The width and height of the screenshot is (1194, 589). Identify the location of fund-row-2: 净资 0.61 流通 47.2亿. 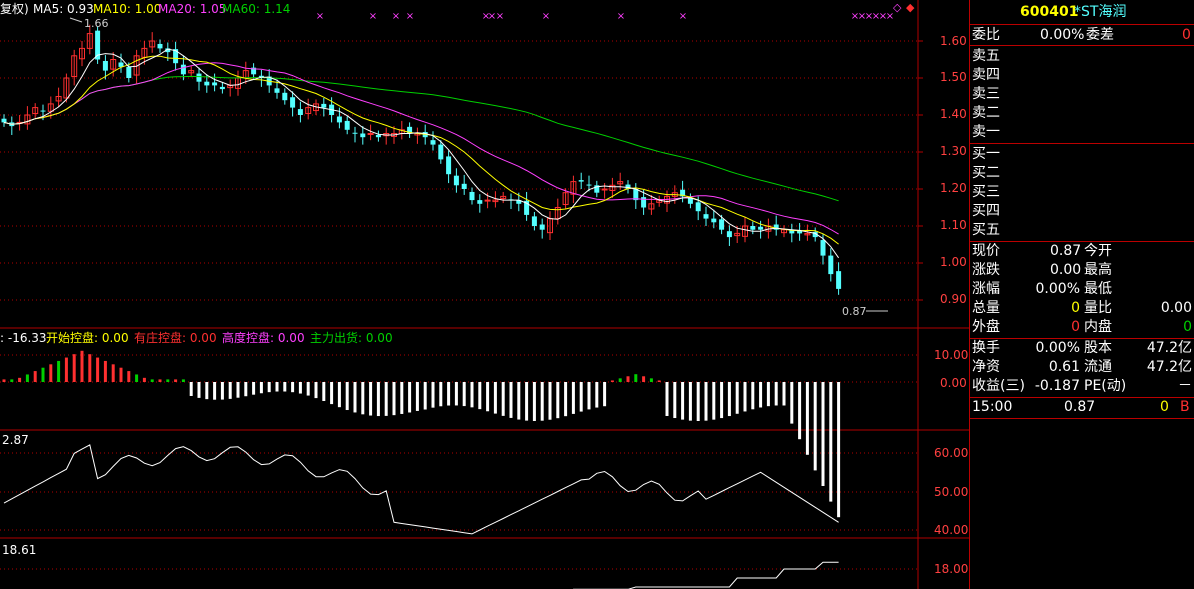
(1082, 367).